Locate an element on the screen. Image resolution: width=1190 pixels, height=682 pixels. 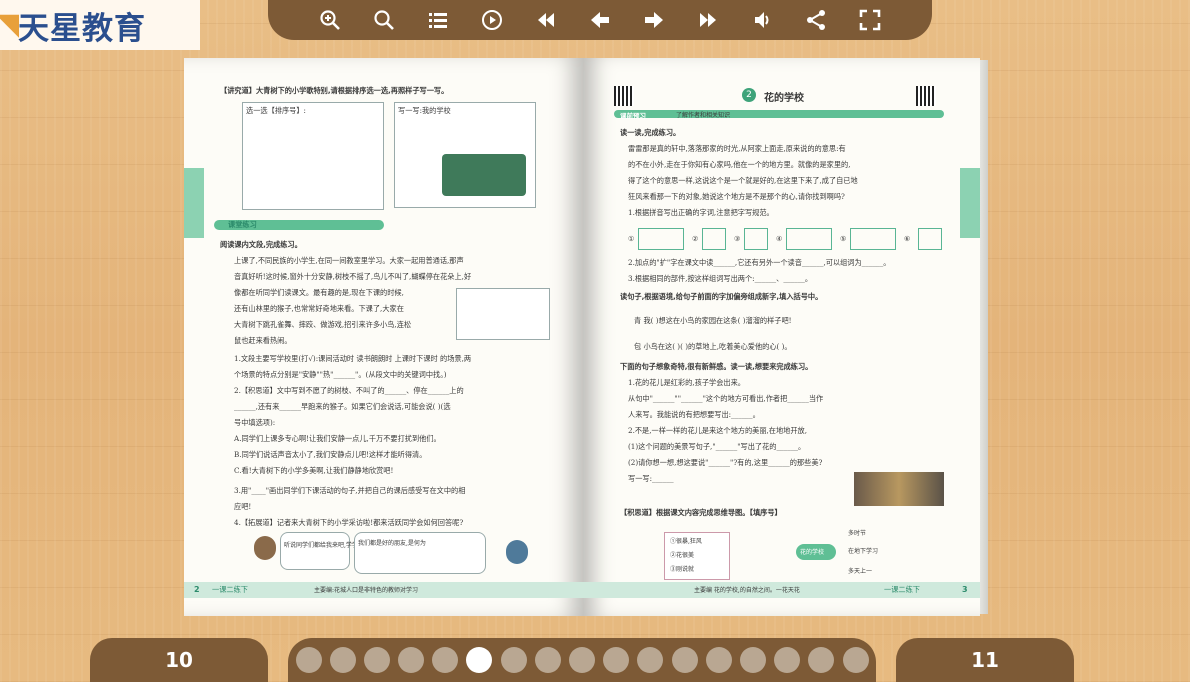
right-question-c5: 写一写:______ is located at coordinates (651, 478).